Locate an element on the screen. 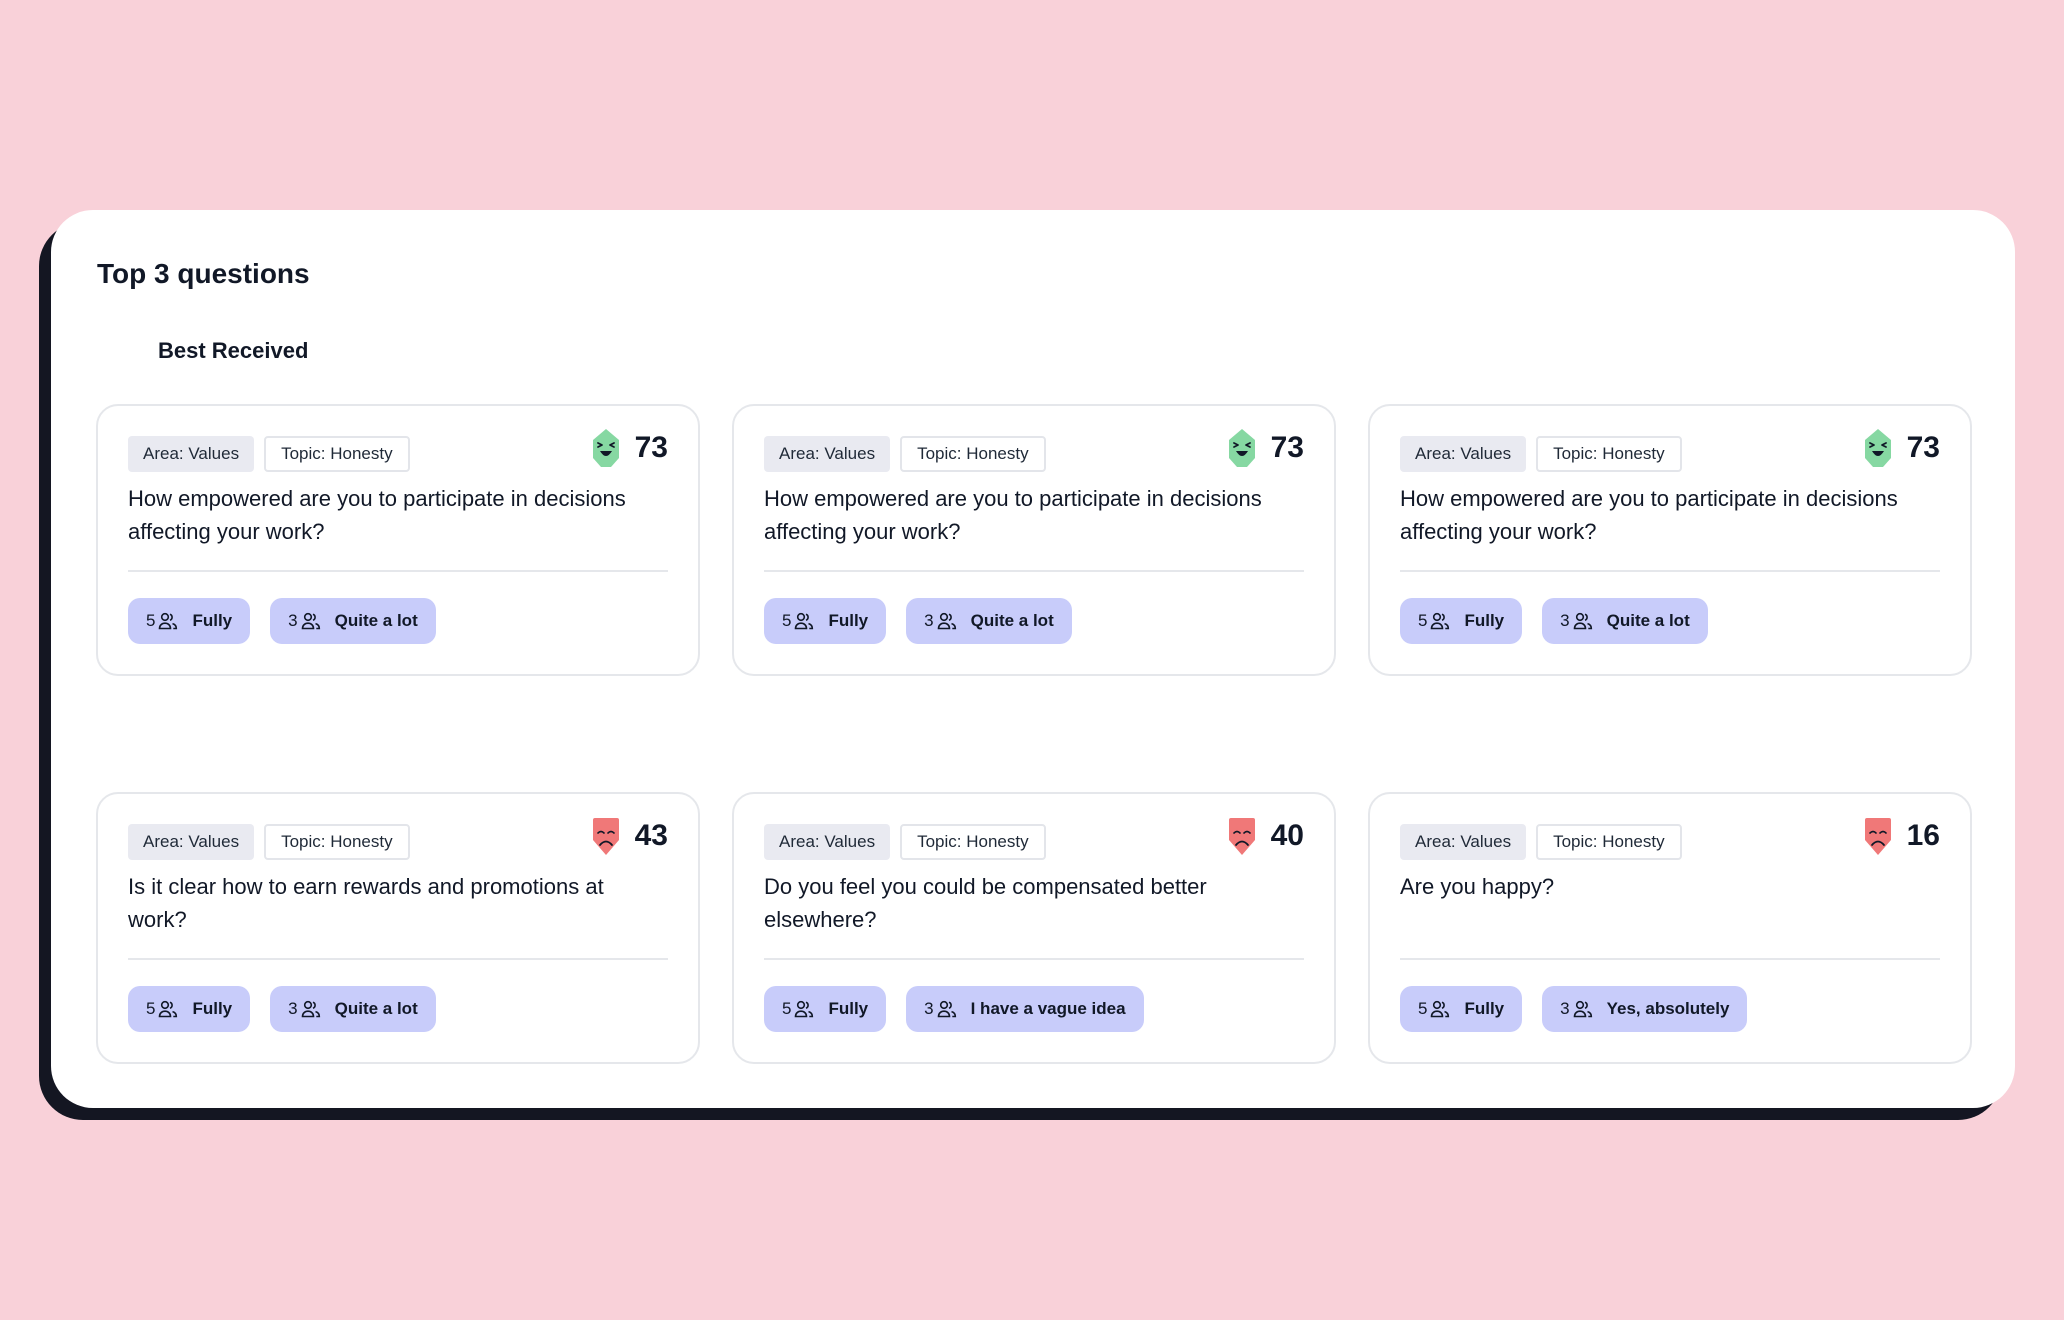  score-value: 40 is located at coordinates (1287, 835).